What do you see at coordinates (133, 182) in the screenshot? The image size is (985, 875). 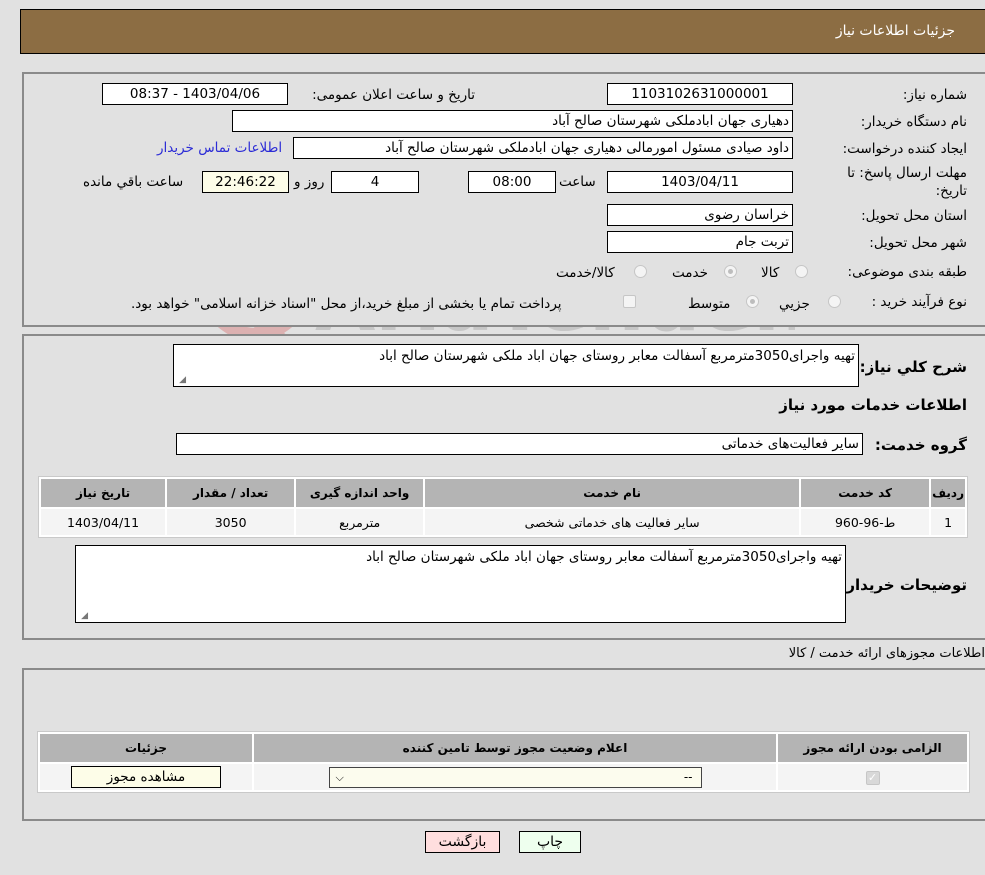 I see `remaining-time-label: ساعت باقي مانده` at bounding box center [133, 182].